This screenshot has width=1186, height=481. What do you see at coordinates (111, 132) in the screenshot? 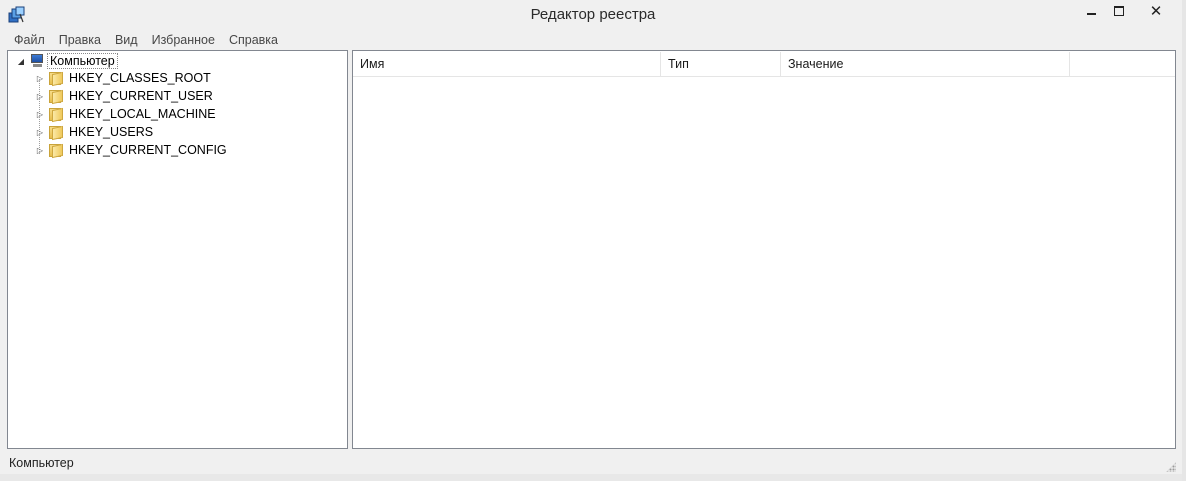
I see `tree-item-label: HKEY_USERS` at bounding box center [111, 132].